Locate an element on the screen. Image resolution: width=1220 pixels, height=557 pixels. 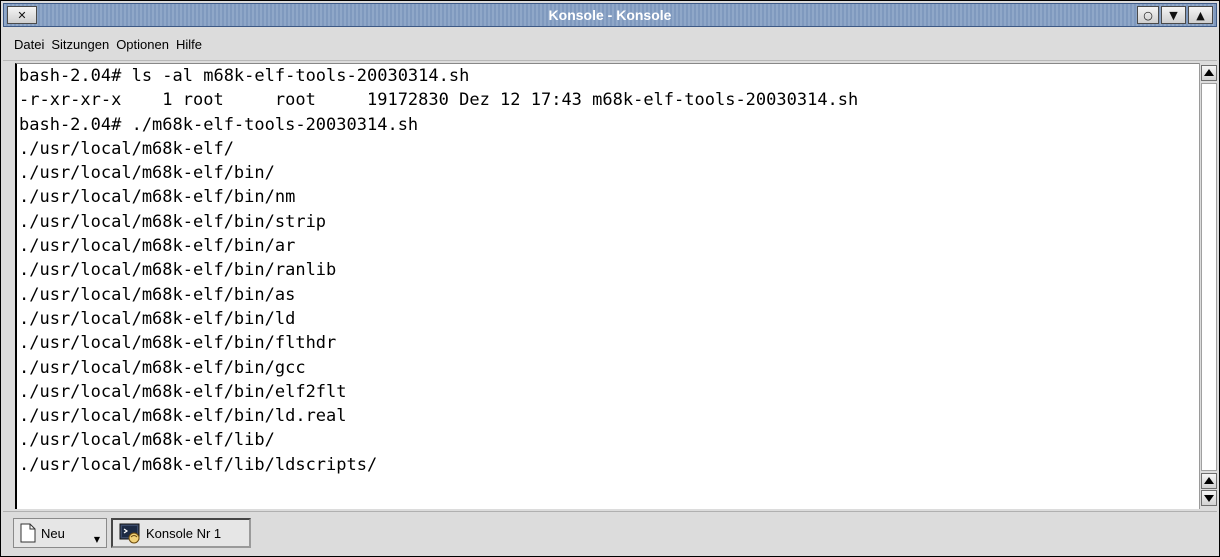
scrollbar-track is located at coordinates (1209, 277).